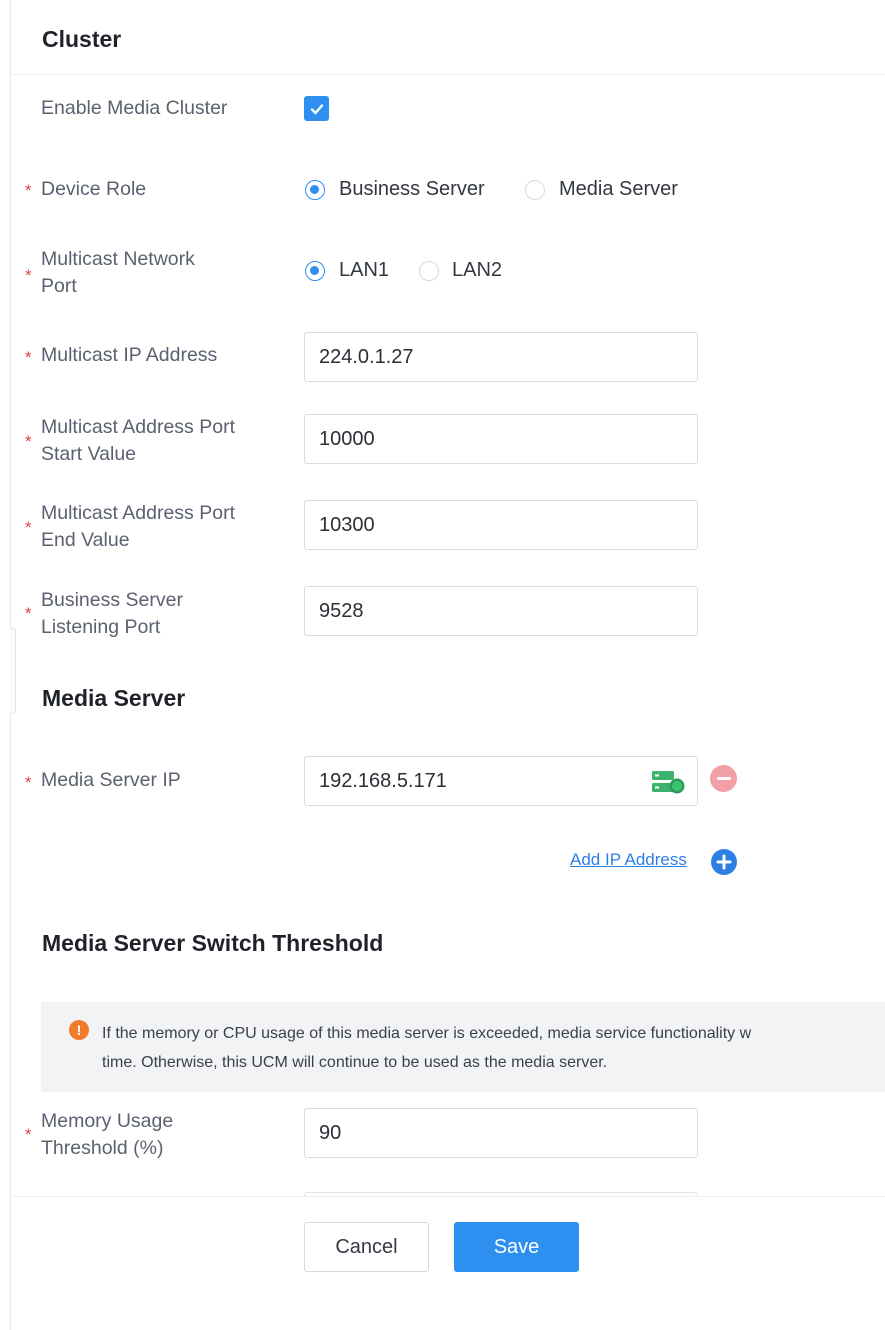  What do you see at coordinates (535, 190) in the screenshot?
I see `device-role-media-radio` at bounding box center [535, 190].